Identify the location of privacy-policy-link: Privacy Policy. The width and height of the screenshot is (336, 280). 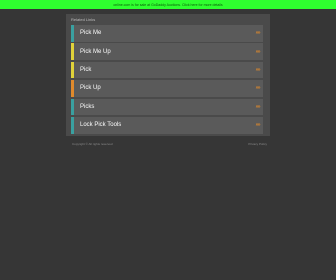
(257, 144).